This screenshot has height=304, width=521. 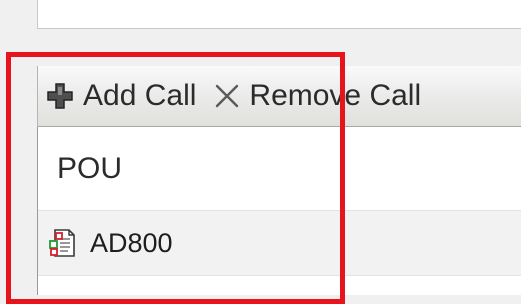 I want to click on remove-call-label: Remove Call, so click(x=335, y=95).